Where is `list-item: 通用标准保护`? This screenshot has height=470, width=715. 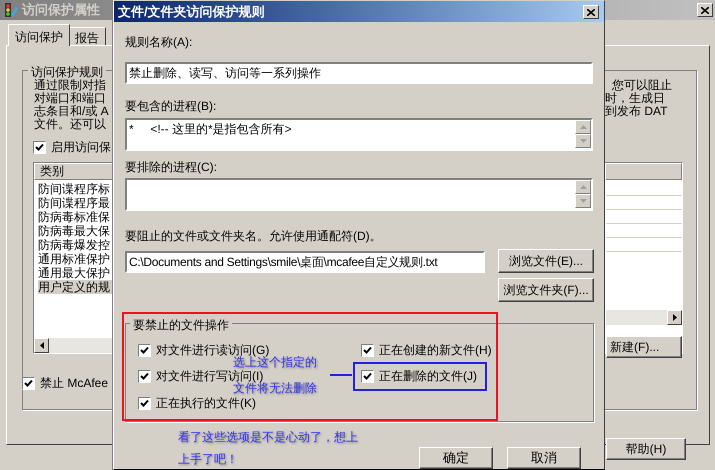 list-item: 通用标准保护 is located at coordinates (75, 259).